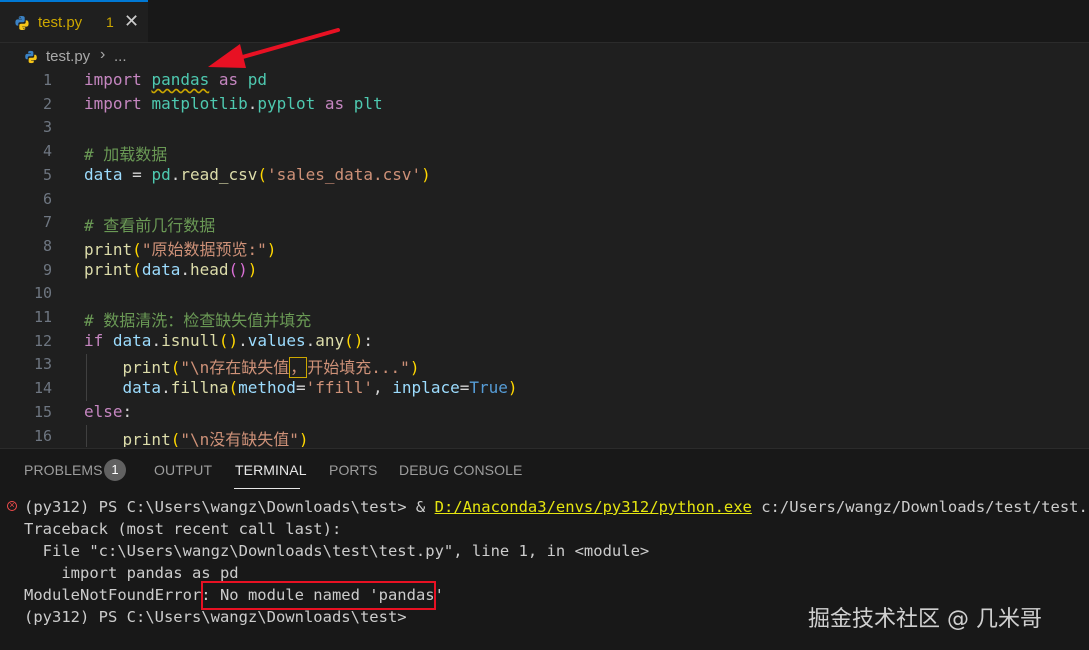 The height and width of the screenshot is (650, 1089). Describe the element at coordinates (544, 436) in the screenshot. I see `code-line: 16 print("\n没有缺失值")` at that location.